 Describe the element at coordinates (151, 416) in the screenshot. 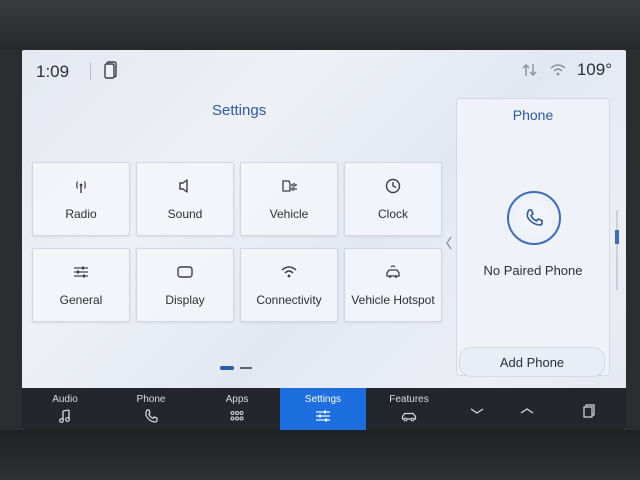

I see `phone-icon` at that location.